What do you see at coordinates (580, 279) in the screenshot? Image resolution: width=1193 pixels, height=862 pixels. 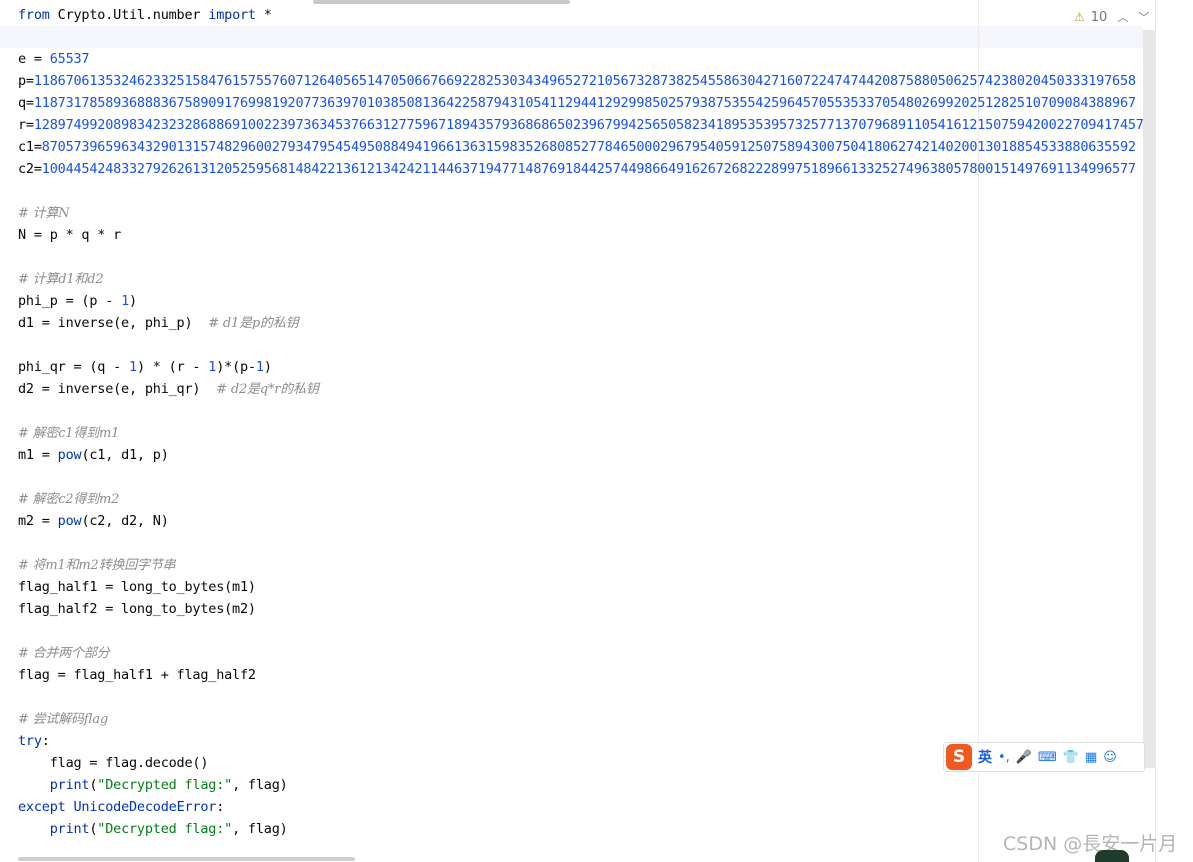 I see `code-line-comment-d: # 计算d1和d2` at bounding box center [580, 279].